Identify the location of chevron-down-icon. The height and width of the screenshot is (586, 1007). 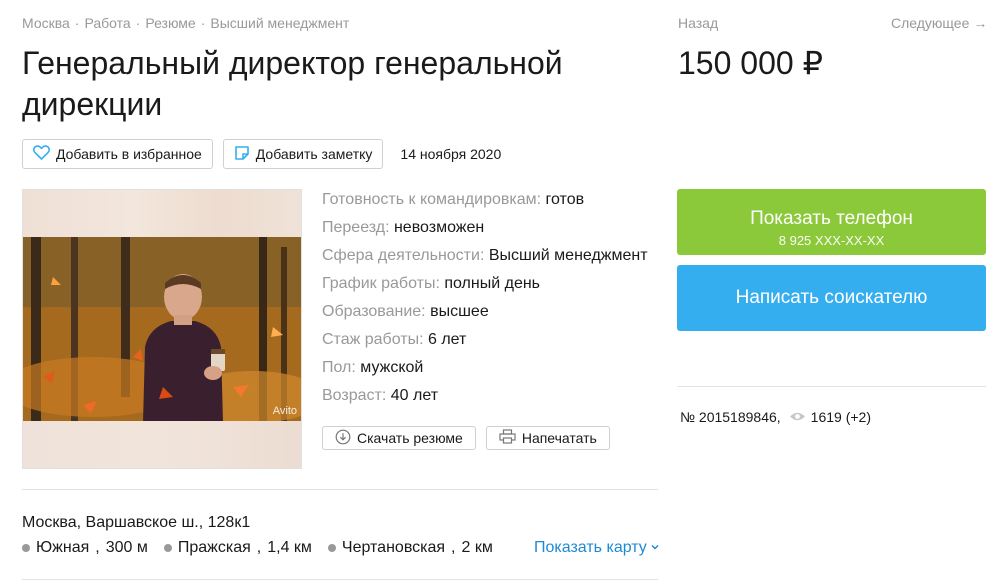
(655, 548).